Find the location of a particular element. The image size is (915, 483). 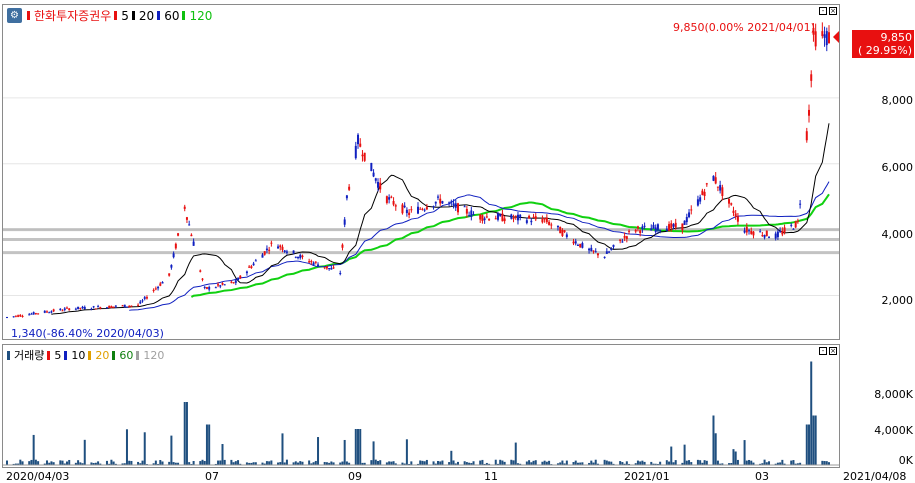

volume-title: 거래량 is located at coordinates (29, 355).